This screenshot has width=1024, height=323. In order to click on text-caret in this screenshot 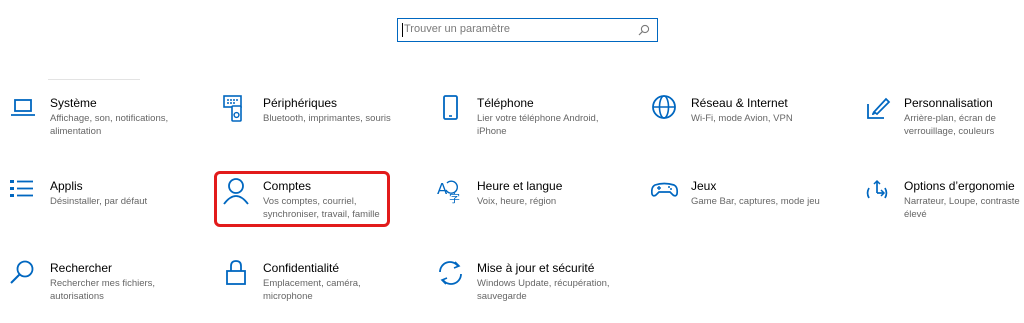, I will do `click(402, 30)`.